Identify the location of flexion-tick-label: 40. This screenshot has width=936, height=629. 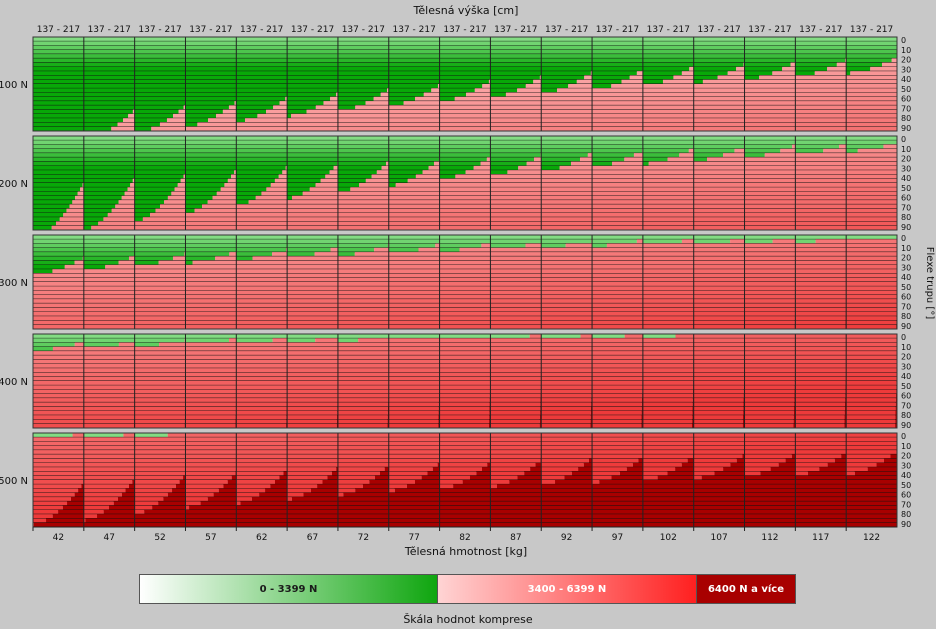
(906, 178).